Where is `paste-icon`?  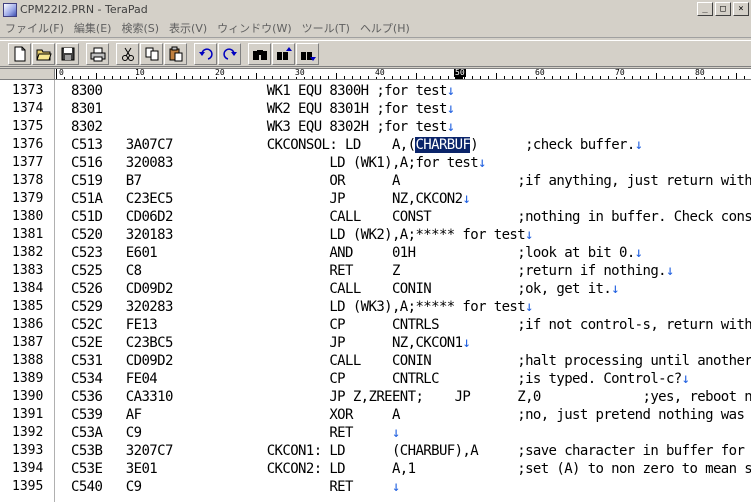
paste-icon is located at coordinates (175, 53).